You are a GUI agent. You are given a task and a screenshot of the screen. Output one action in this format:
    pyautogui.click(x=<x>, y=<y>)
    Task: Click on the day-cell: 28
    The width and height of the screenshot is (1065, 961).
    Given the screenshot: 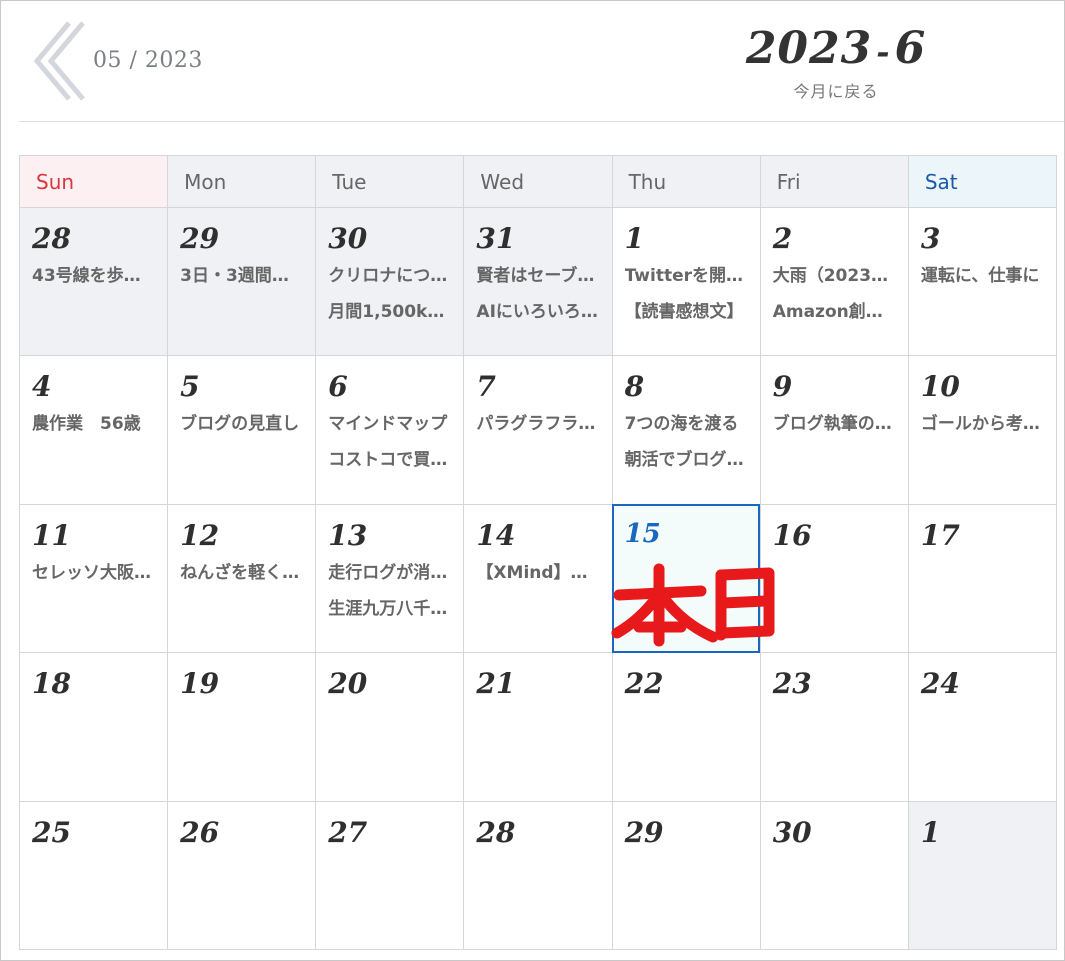 What is the action you would take?
    pyautogui.click(x=538, y=875)
    